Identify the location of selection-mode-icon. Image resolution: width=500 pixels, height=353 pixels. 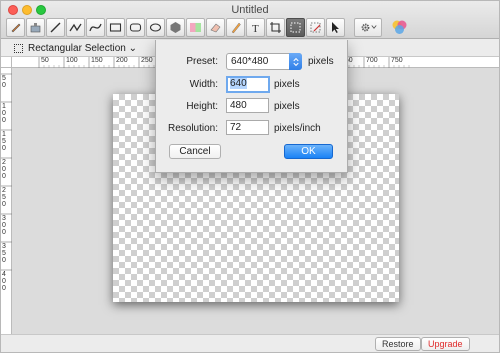
(18, 48).